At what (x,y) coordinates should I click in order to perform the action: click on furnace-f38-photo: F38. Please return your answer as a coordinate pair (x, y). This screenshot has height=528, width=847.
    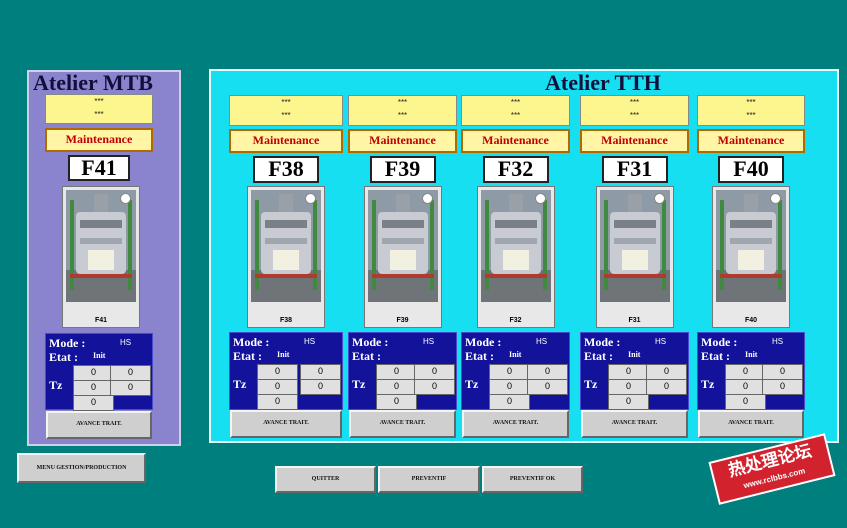
    Looking at the image, I should click on (286, 257).